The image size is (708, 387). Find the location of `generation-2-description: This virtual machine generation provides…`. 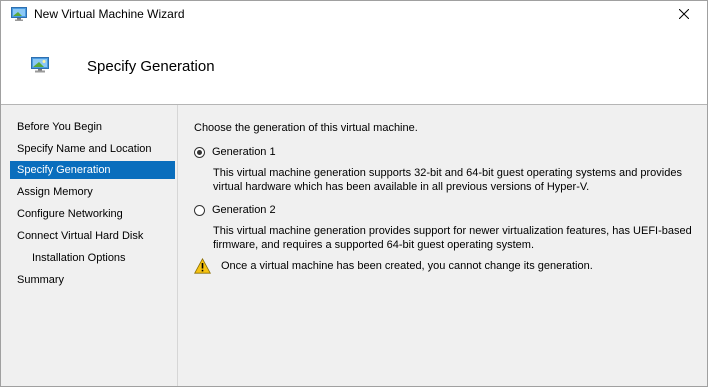

generation-2-description: This virtual machine generation provides… is located at coordinates (458, 238).